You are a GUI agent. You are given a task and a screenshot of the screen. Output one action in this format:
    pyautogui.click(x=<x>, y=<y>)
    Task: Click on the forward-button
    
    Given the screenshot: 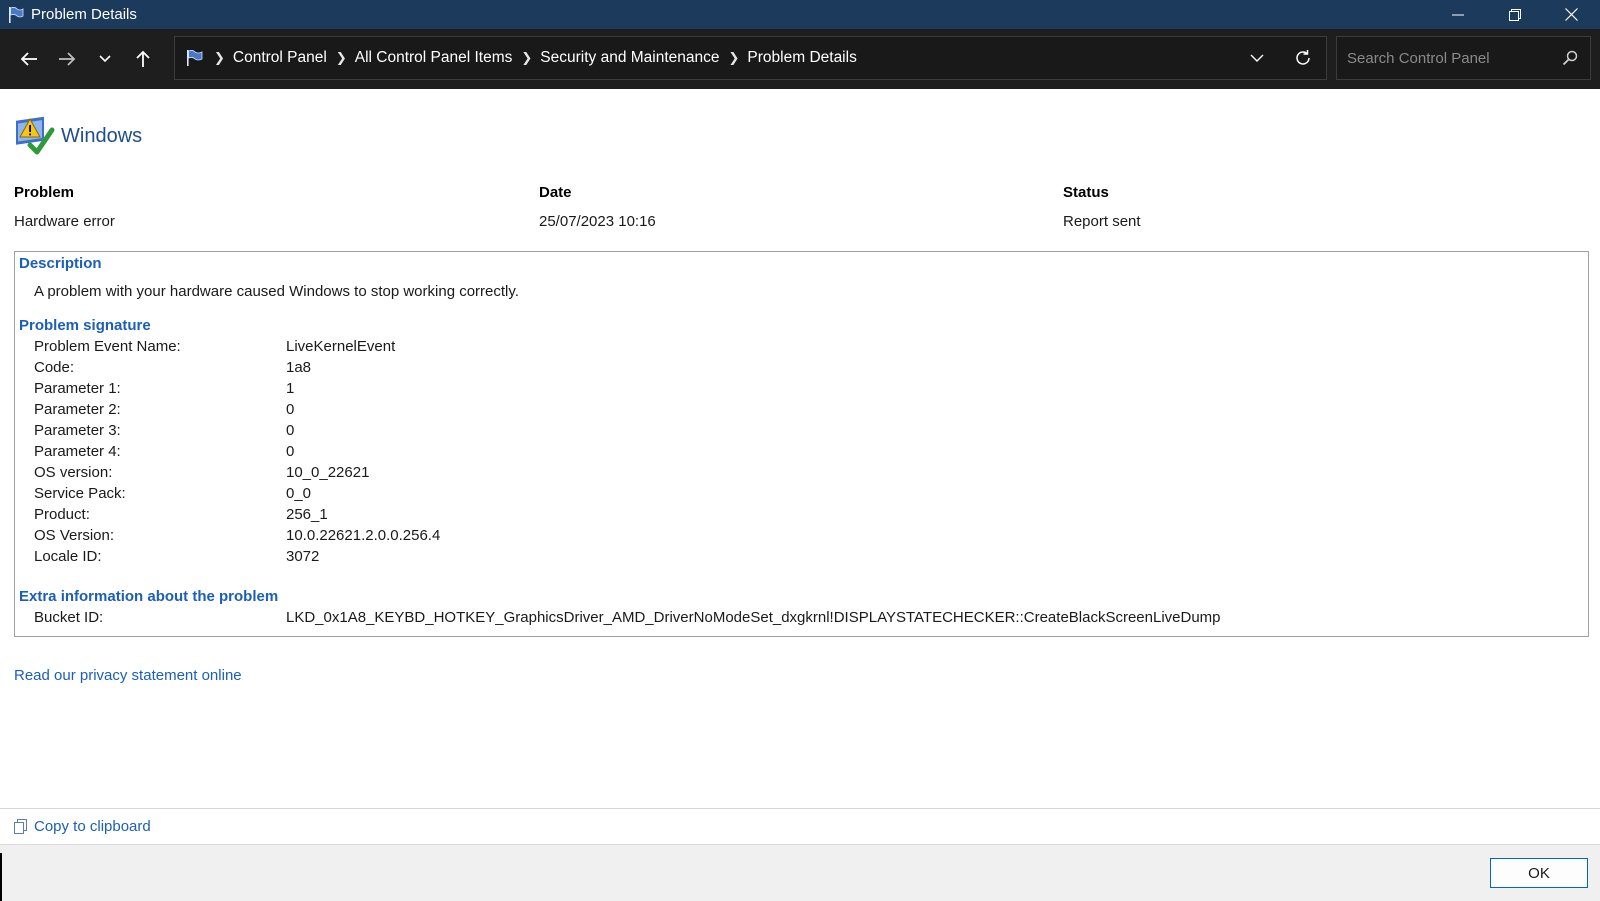 What is the action you would take?
    pyautogui.click(x=67, y=59)
    